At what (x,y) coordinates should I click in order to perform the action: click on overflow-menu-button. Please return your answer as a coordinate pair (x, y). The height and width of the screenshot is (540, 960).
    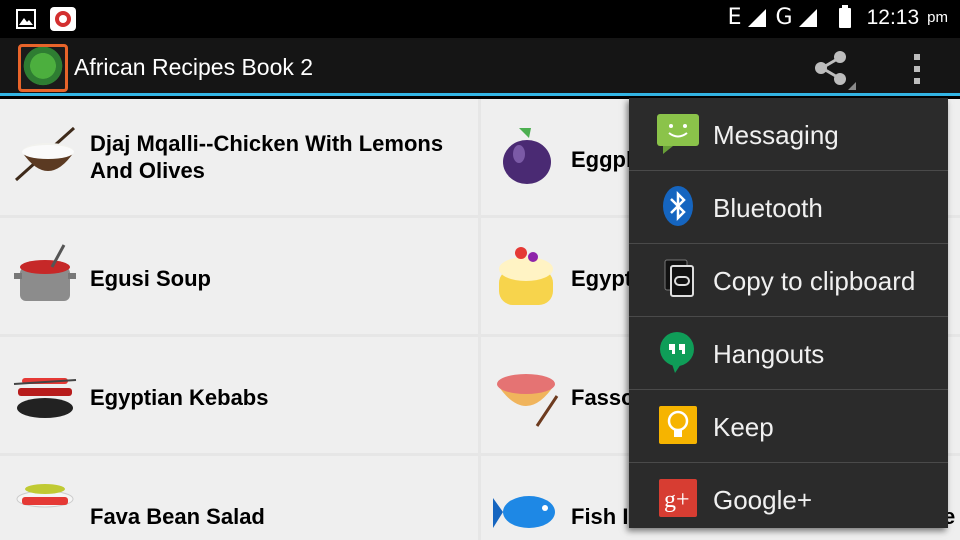
    Looking at the image, I should click on (918, 68).